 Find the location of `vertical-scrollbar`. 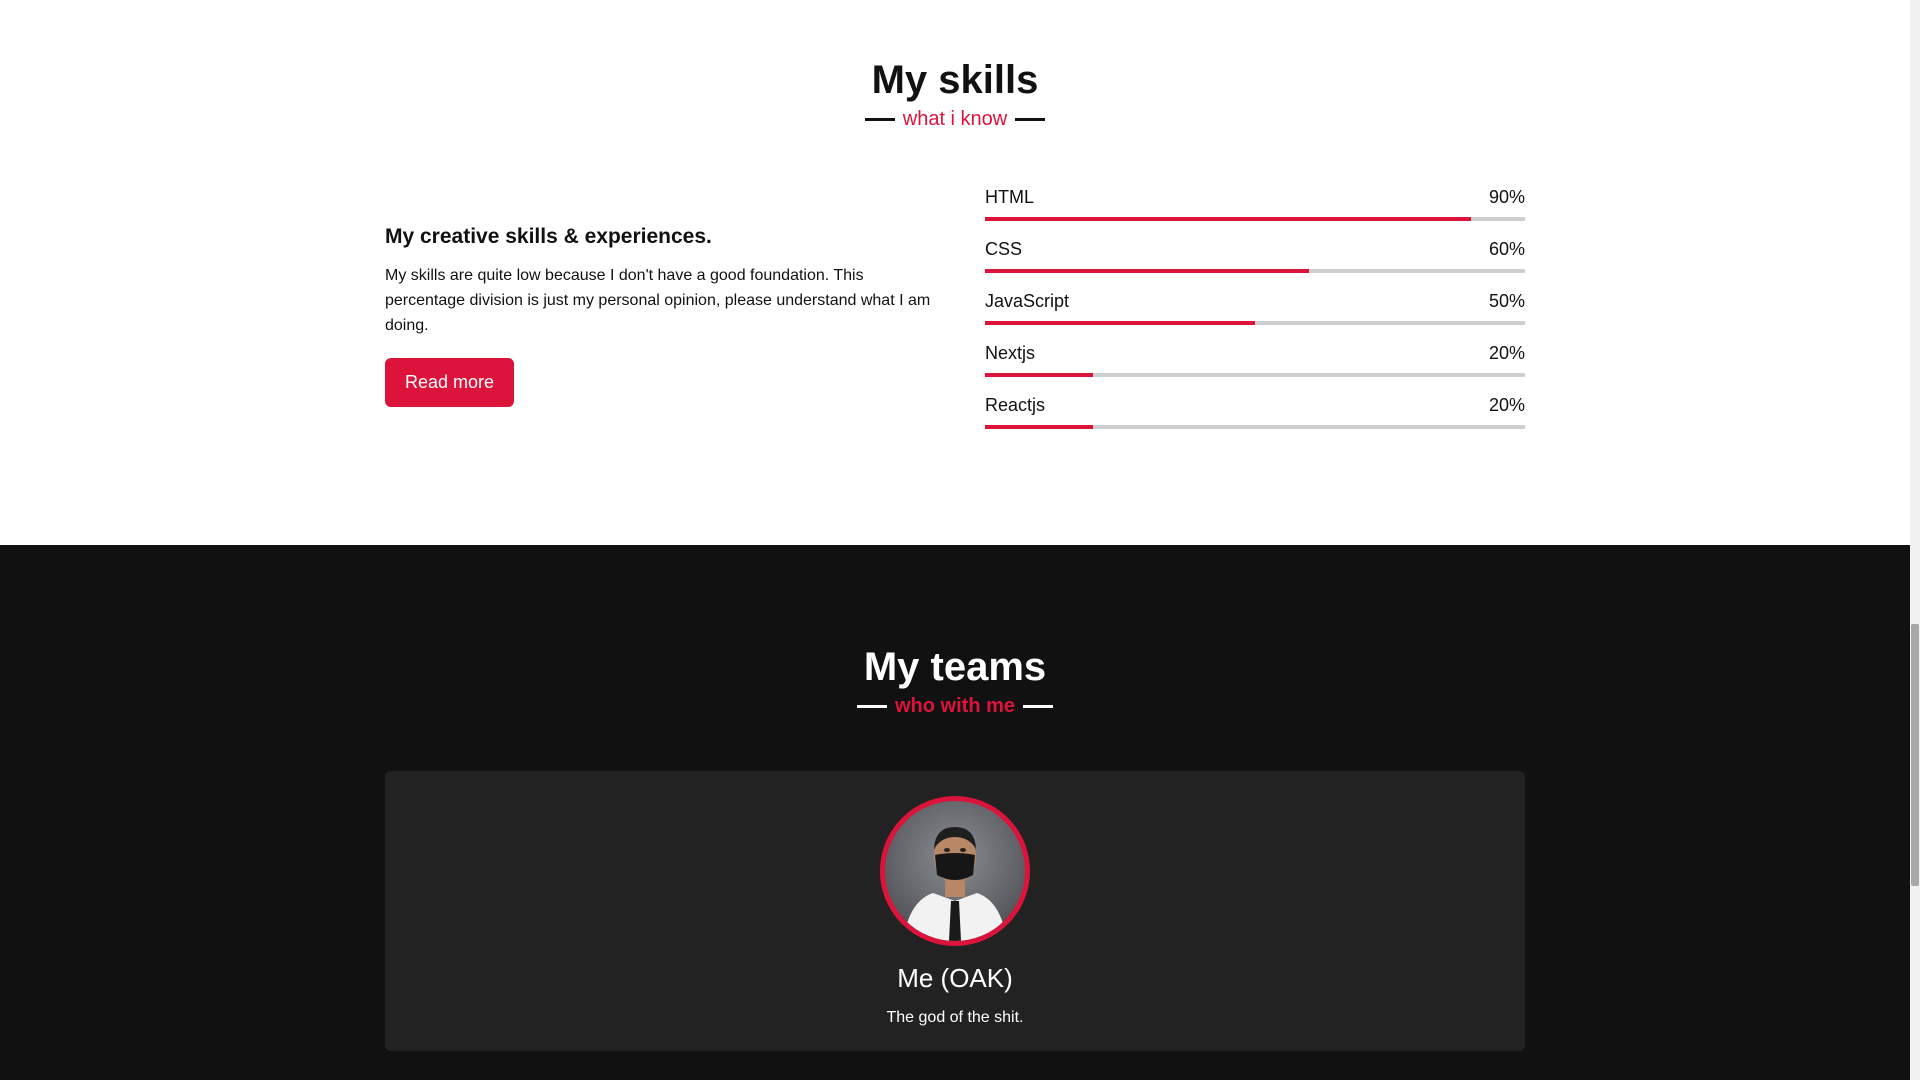

vertical-scrollbar is located at coordinates (1915, 540).